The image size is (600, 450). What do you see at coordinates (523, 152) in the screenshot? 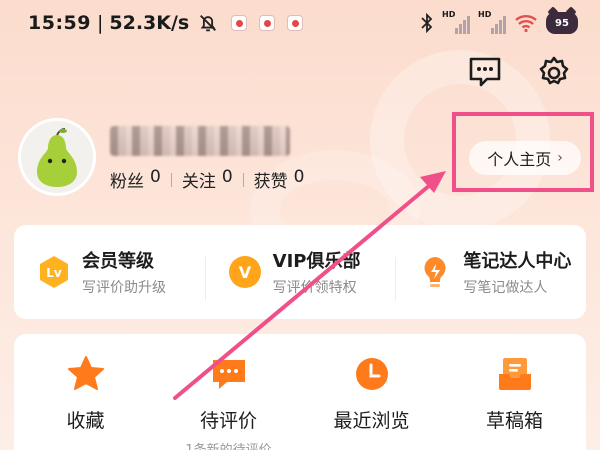
I see `annotation-highlight-box` at bounding box center [523, 152].